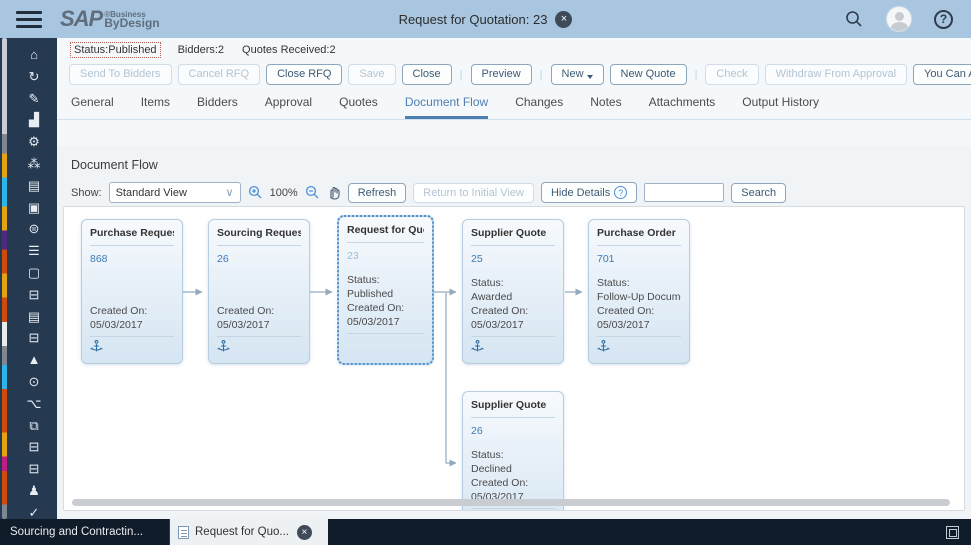 This screenshot has width=971, height=545. What do you see at coordinates (836, 74) in the screenshot?
I see `withdraw-from-approval-button: Withdraw From Approval` at bounding box center [836, 74].